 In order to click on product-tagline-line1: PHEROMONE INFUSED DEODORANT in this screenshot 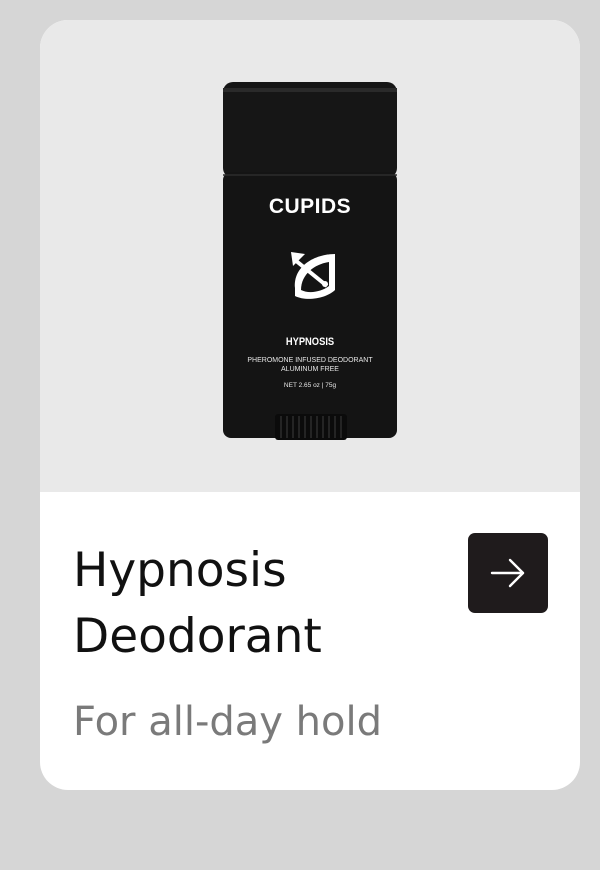, I will do `click(310, 360)`.